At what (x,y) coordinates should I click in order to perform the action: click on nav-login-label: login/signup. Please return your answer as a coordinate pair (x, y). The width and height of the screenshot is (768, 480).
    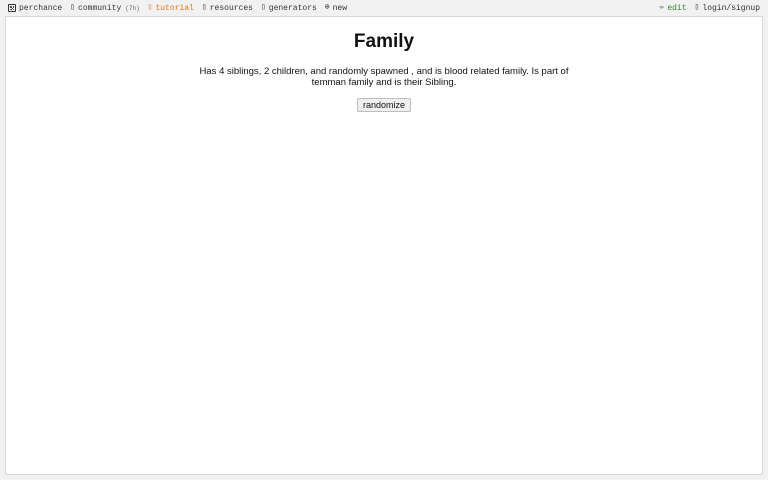
    Looking at the image, I should click on (731, 8).